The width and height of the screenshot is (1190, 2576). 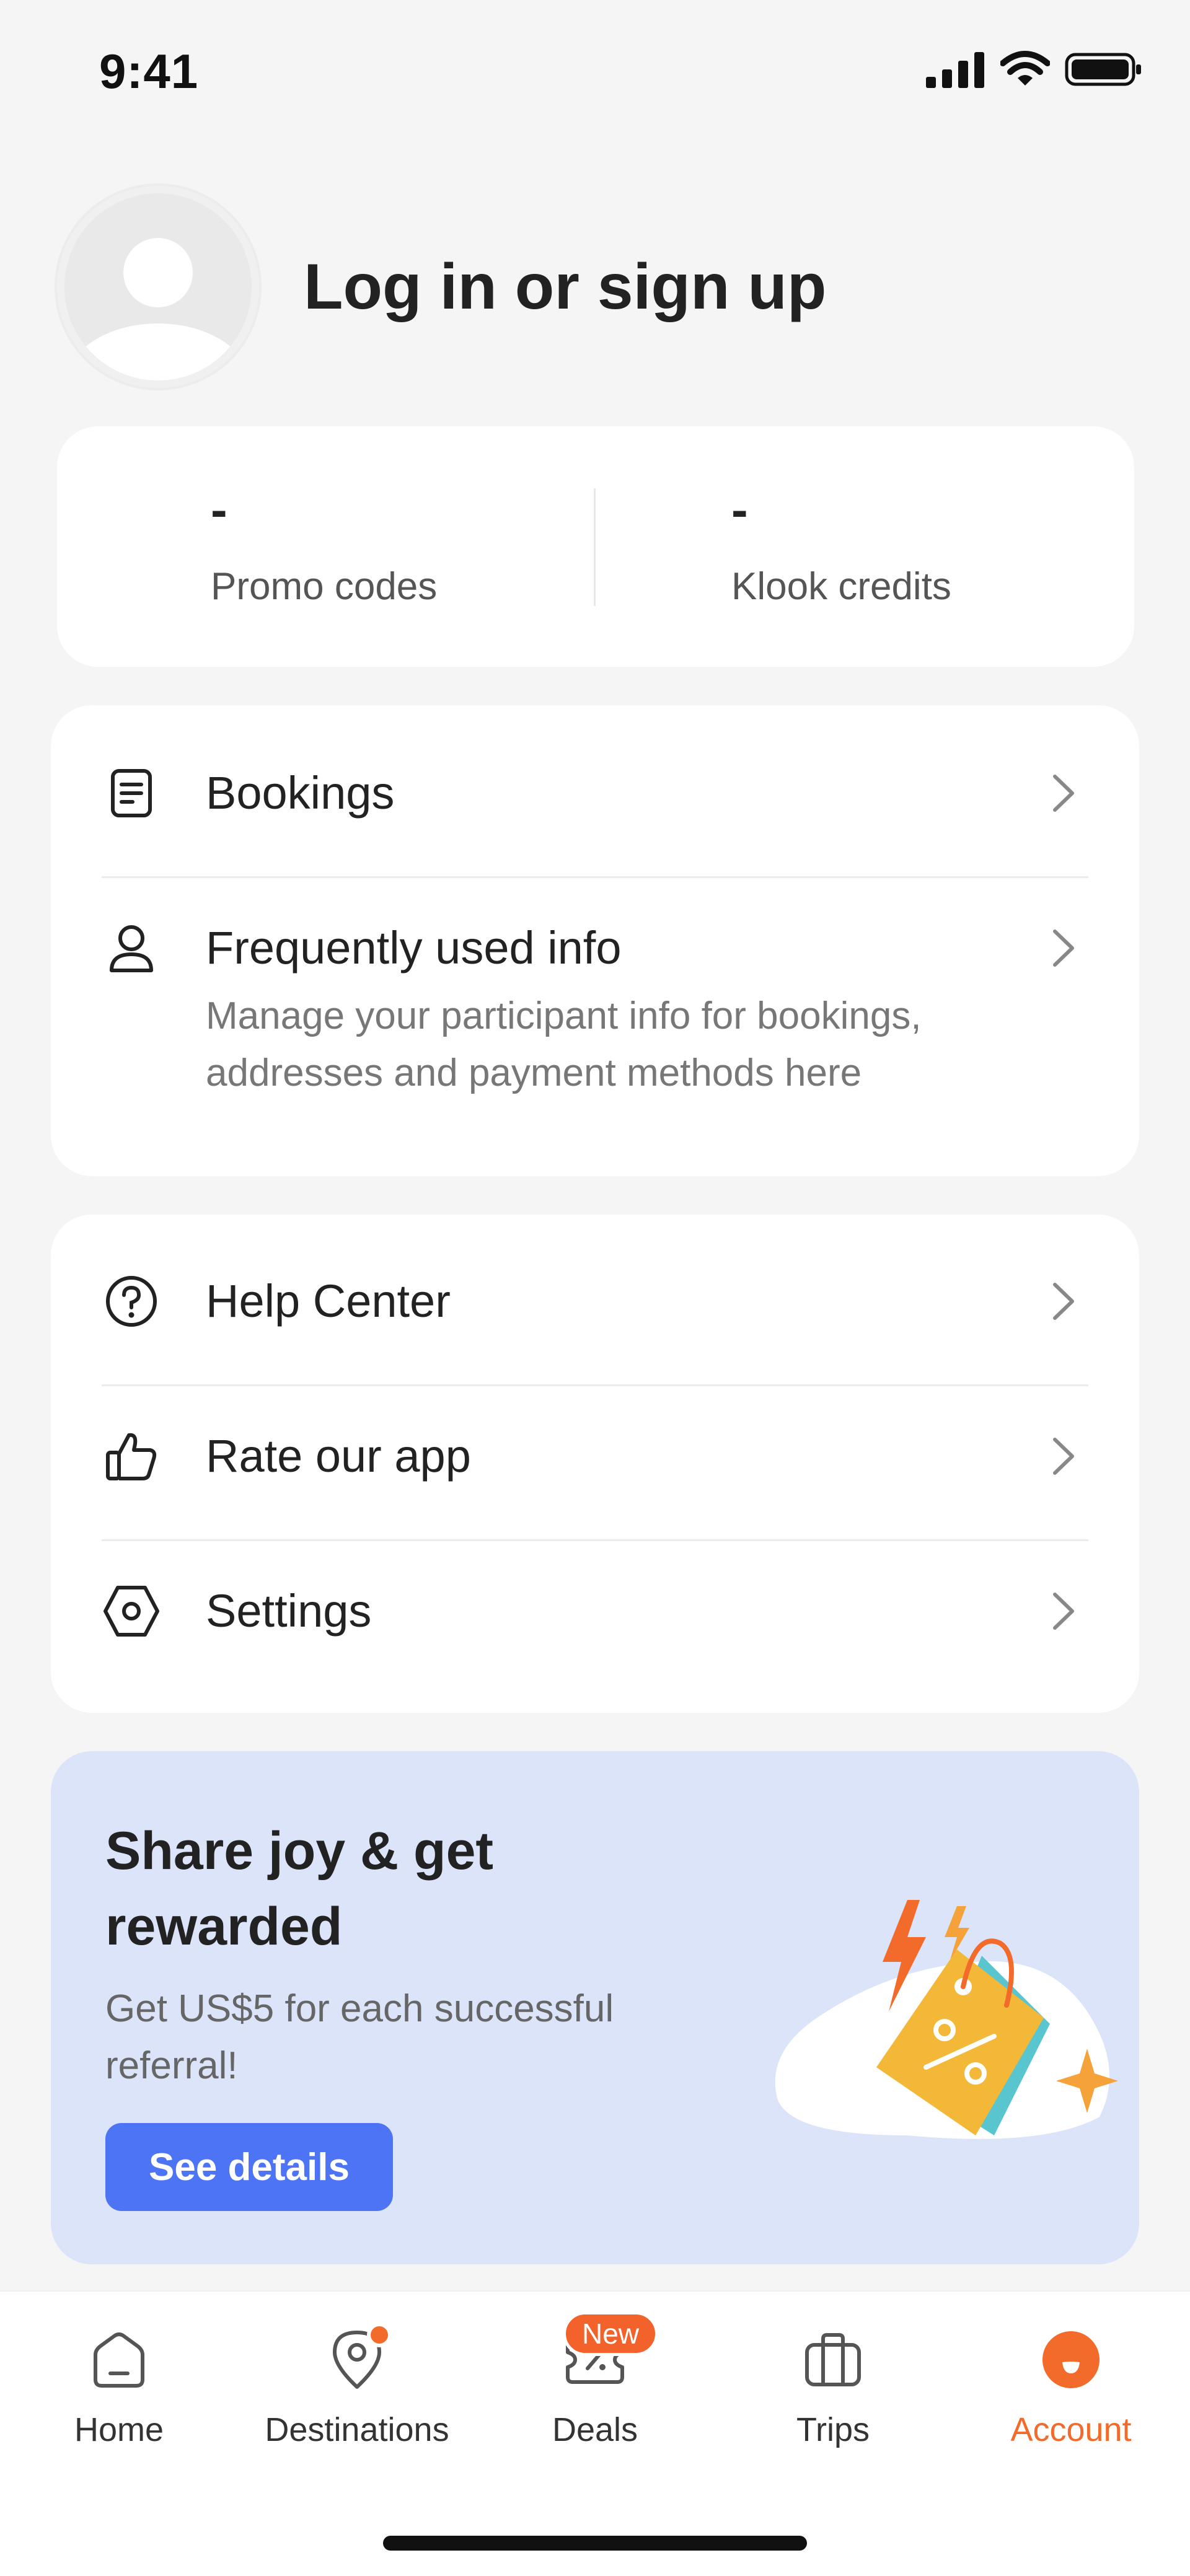 I want to click on suitcase-icon, so click(x=833, y=2360).